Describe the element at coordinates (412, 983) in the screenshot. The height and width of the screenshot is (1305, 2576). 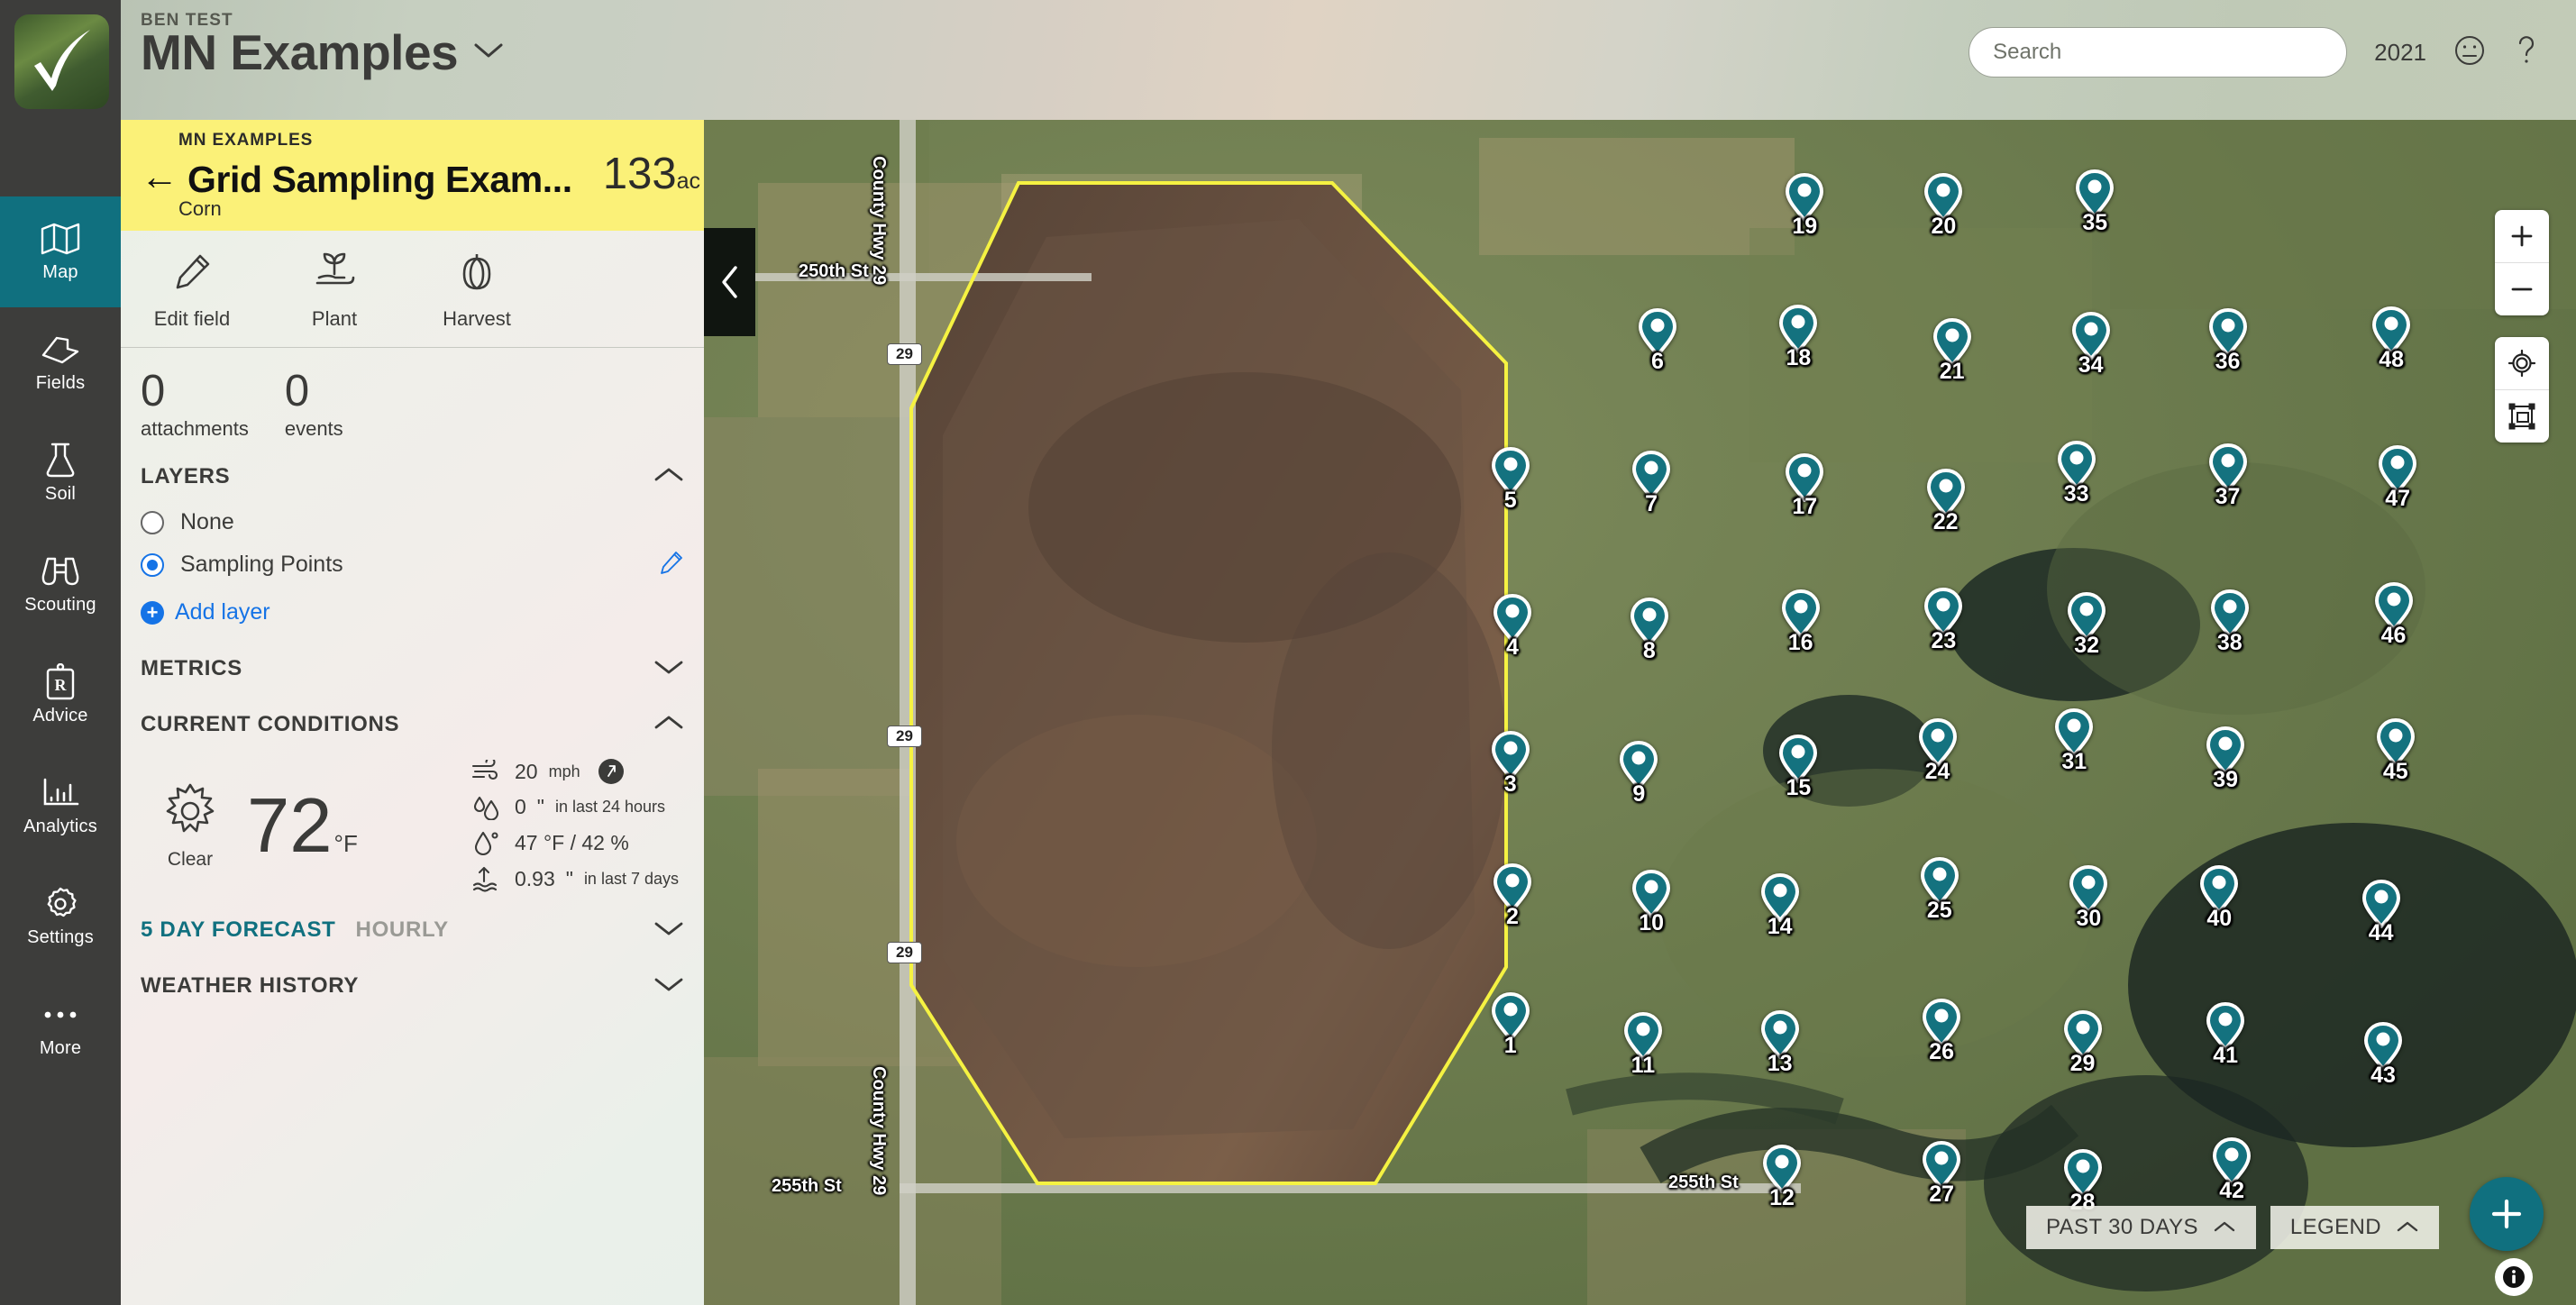
I see `weather-history-section-header: WEATHER HISTORY` at that location.